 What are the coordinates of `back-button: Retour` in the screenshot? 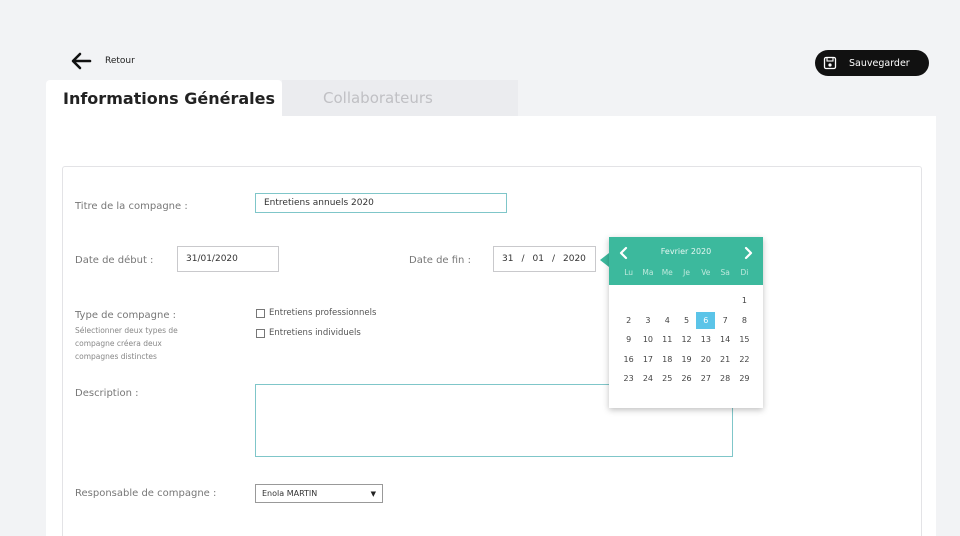 It's located at (102, 61).